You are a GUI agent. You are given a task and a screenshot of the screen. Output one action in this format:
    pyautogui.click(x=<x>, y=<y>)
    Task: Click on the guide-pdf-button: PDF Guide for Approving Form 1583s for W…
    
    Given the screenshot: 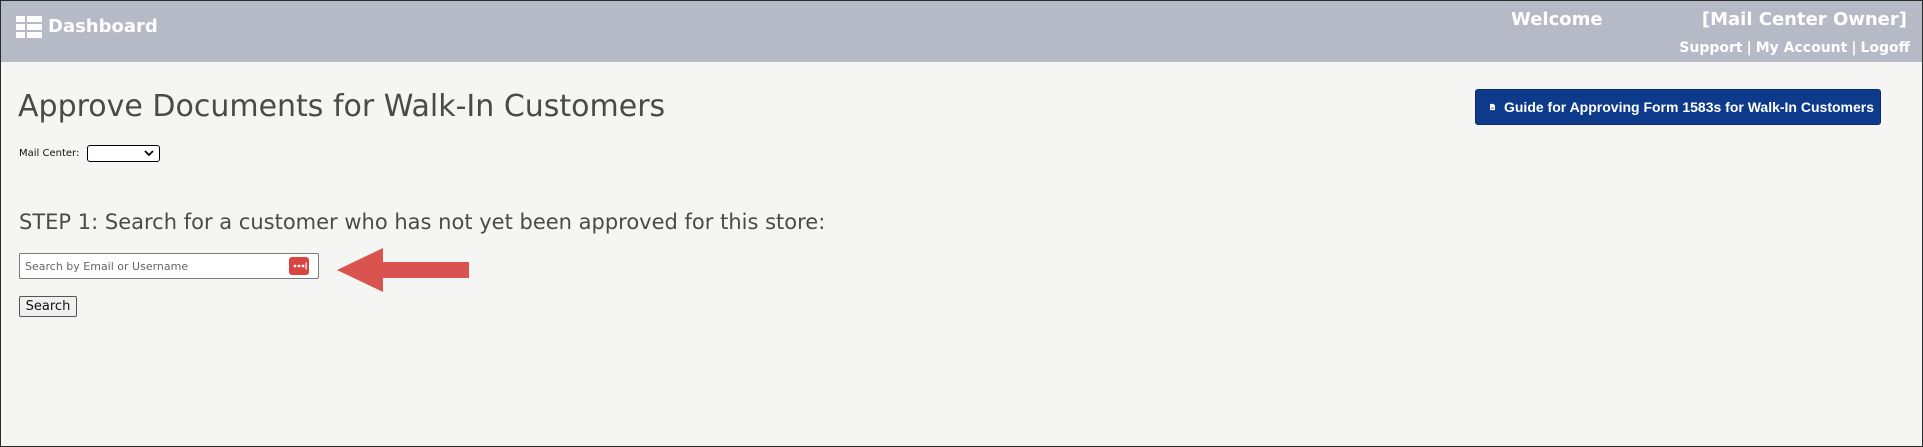 What is the action you would take?
    pyautogui.click(x=1678, y=107)
    